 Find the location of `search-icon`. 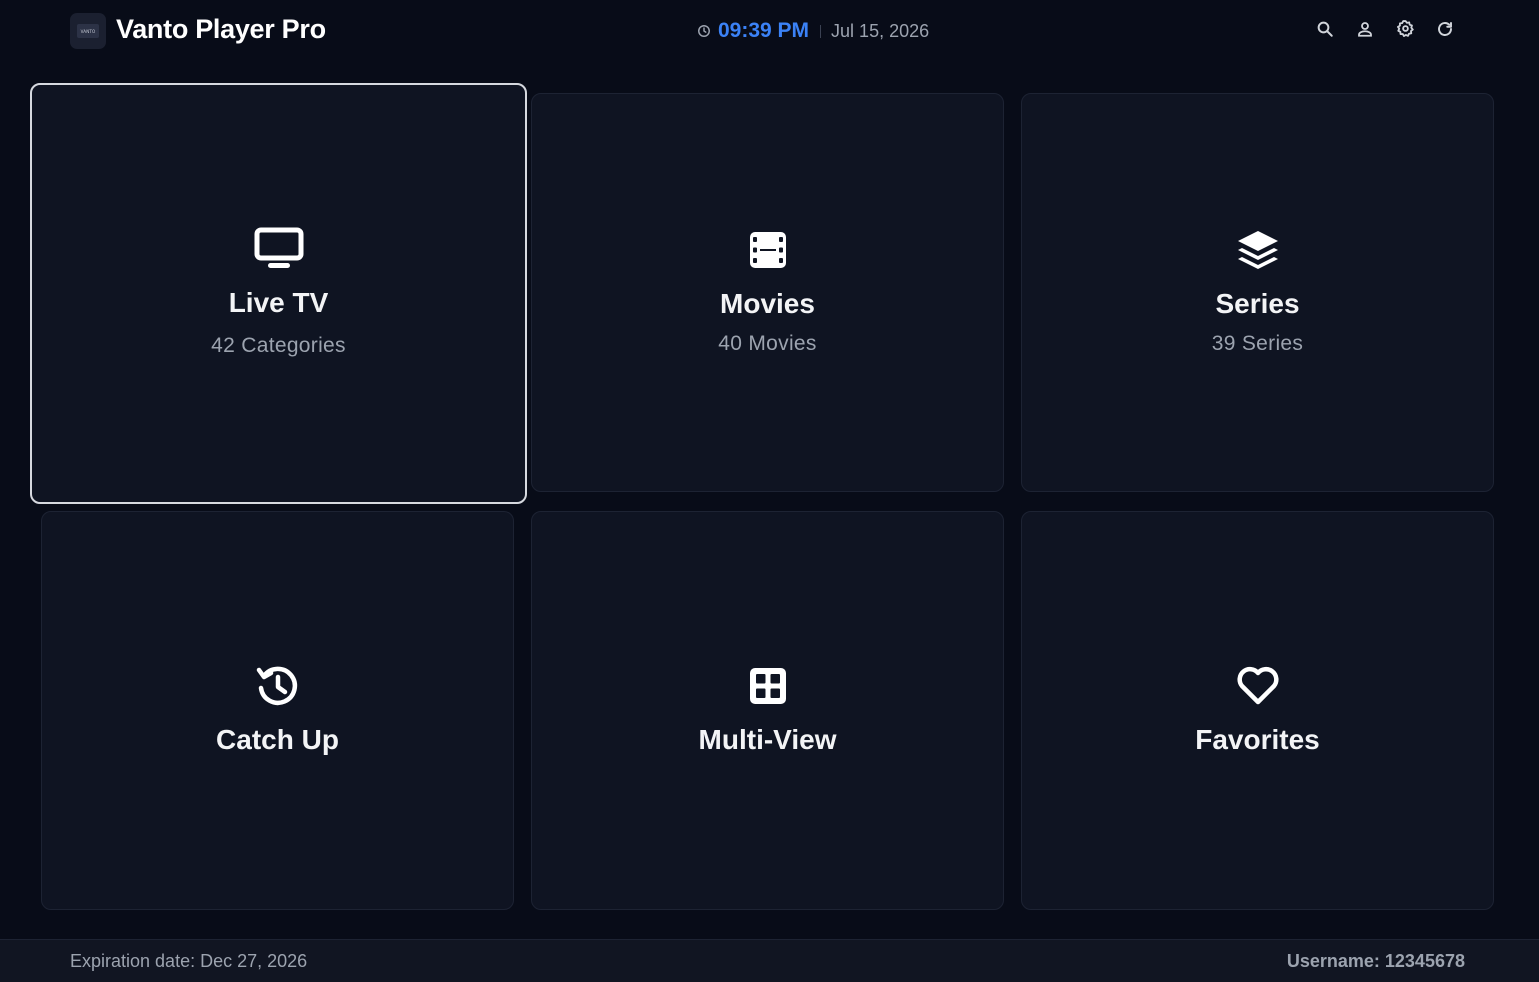

search-icon is located at coordinates (1325, 31).